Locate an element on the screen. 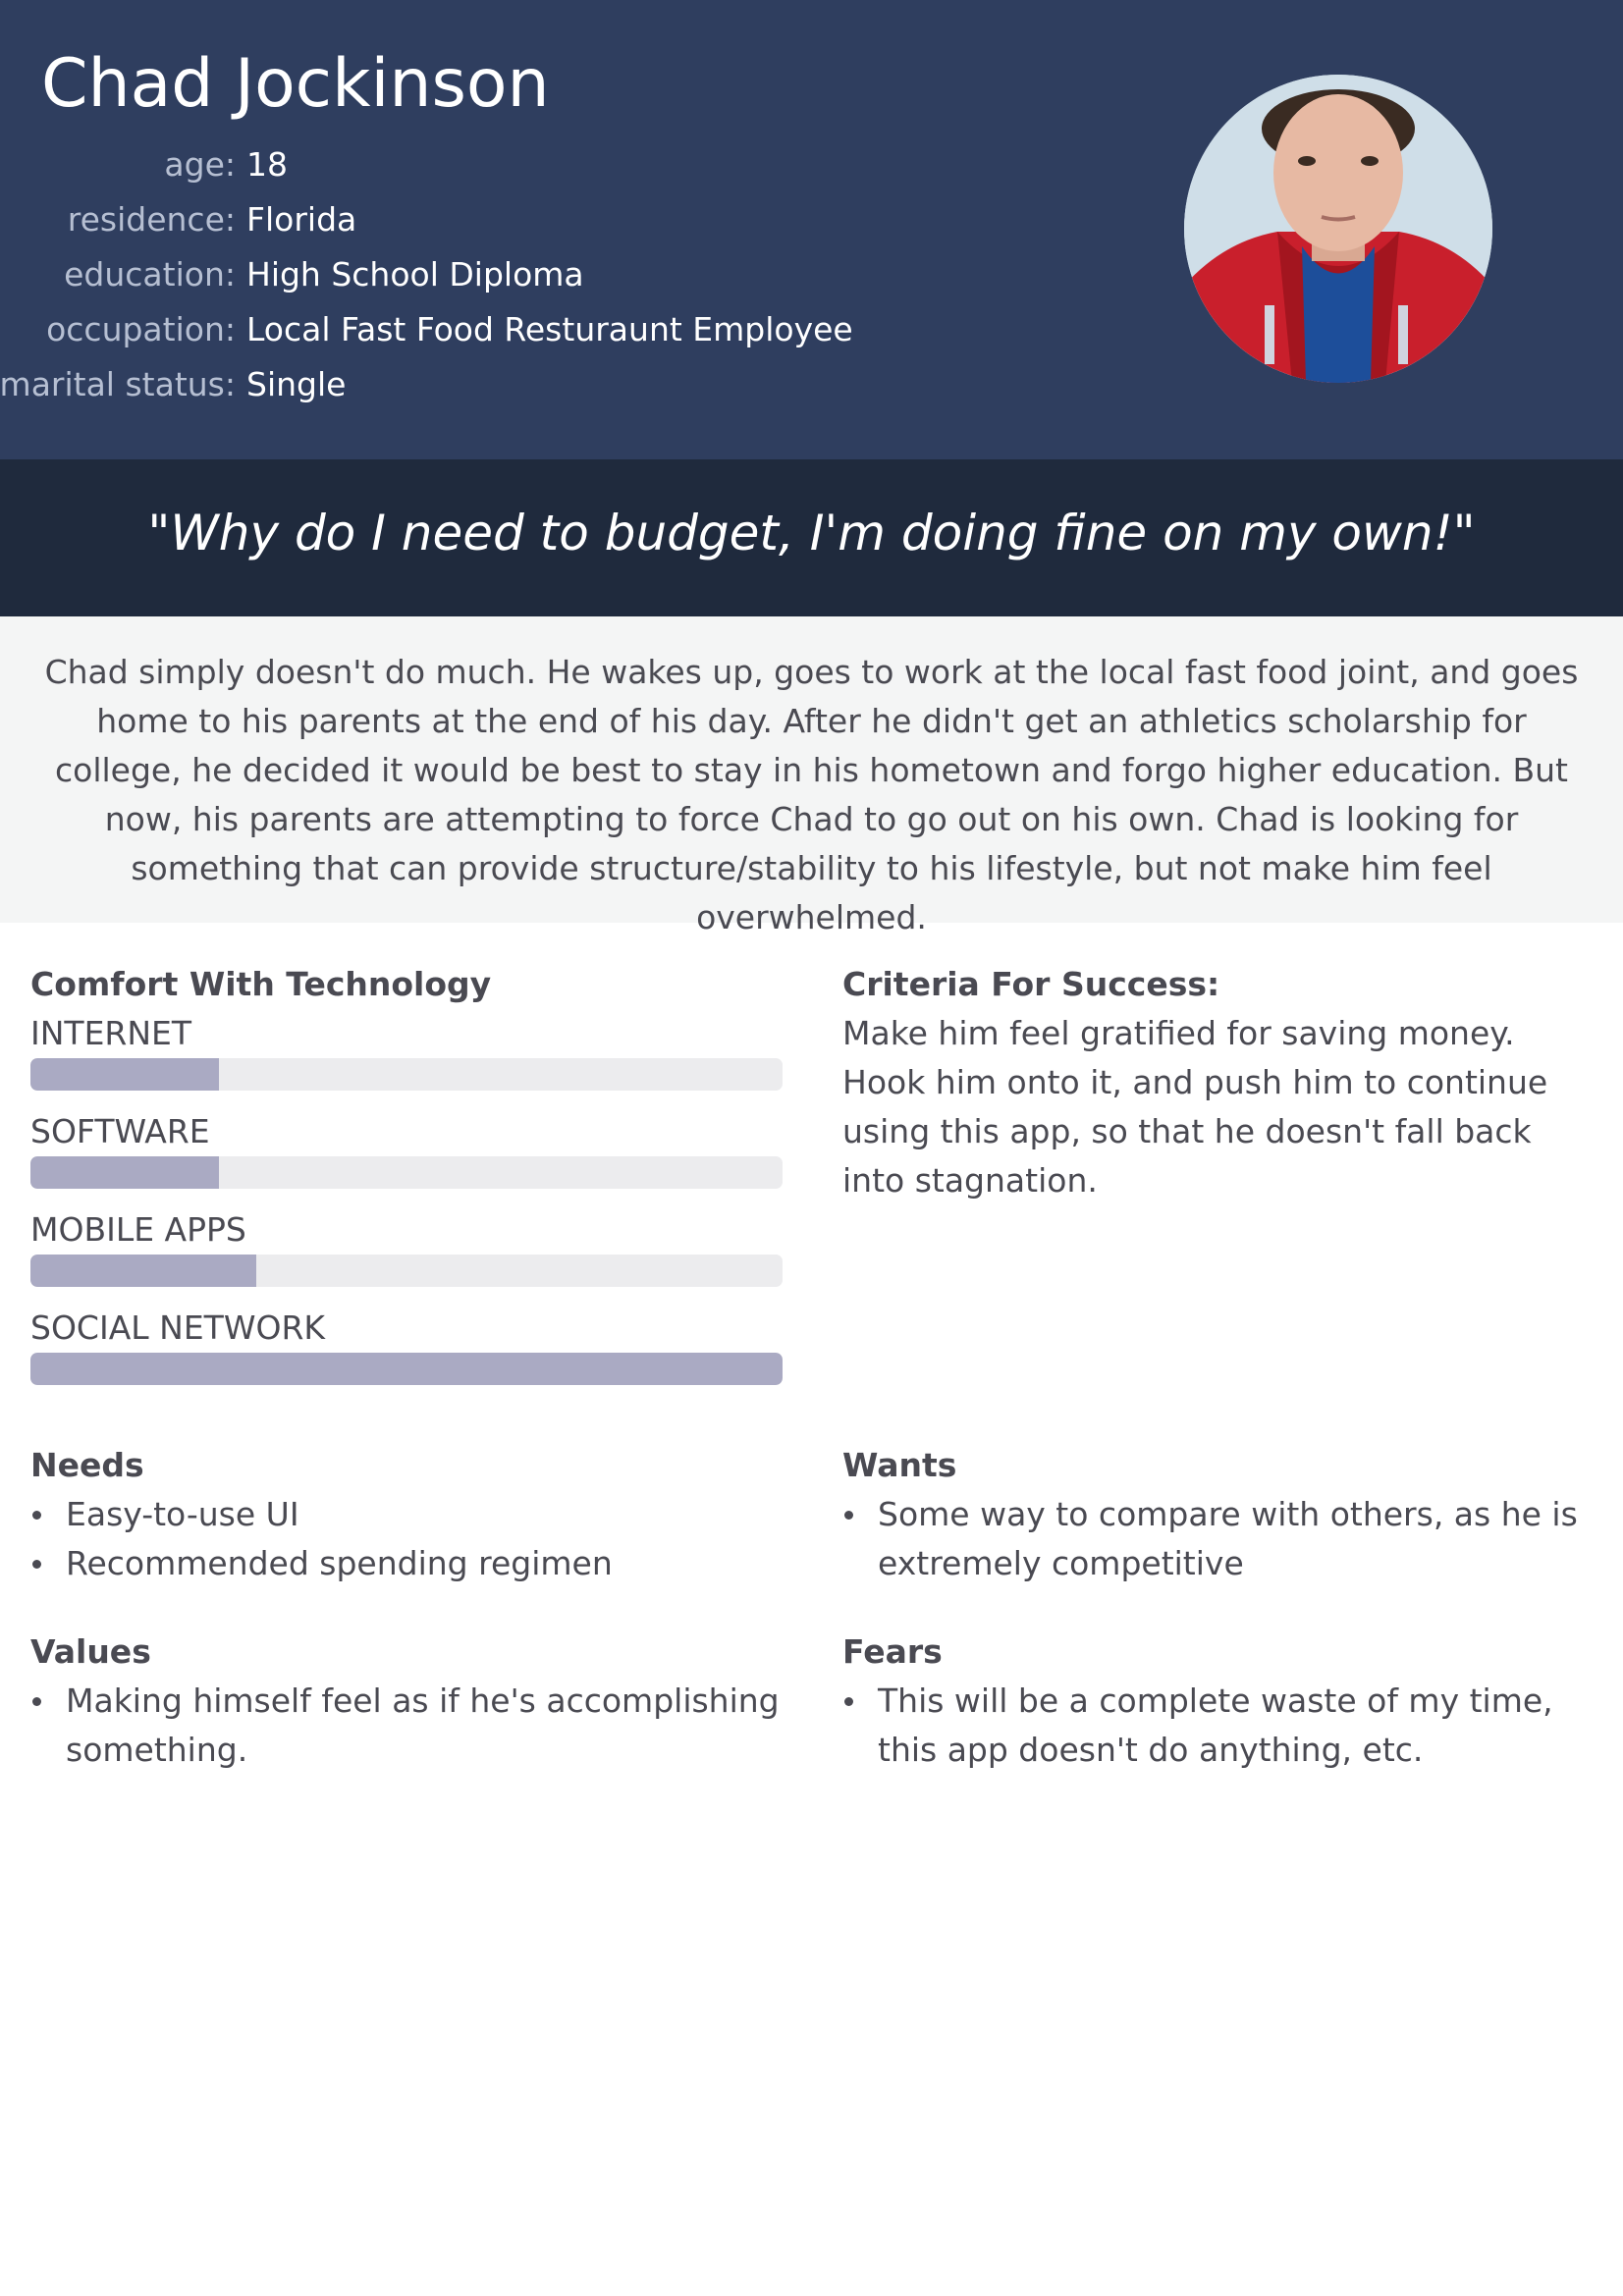 This screenshot has height=2296, width=1623. needs-heading: Needs is located at coordinates (87, 1465).